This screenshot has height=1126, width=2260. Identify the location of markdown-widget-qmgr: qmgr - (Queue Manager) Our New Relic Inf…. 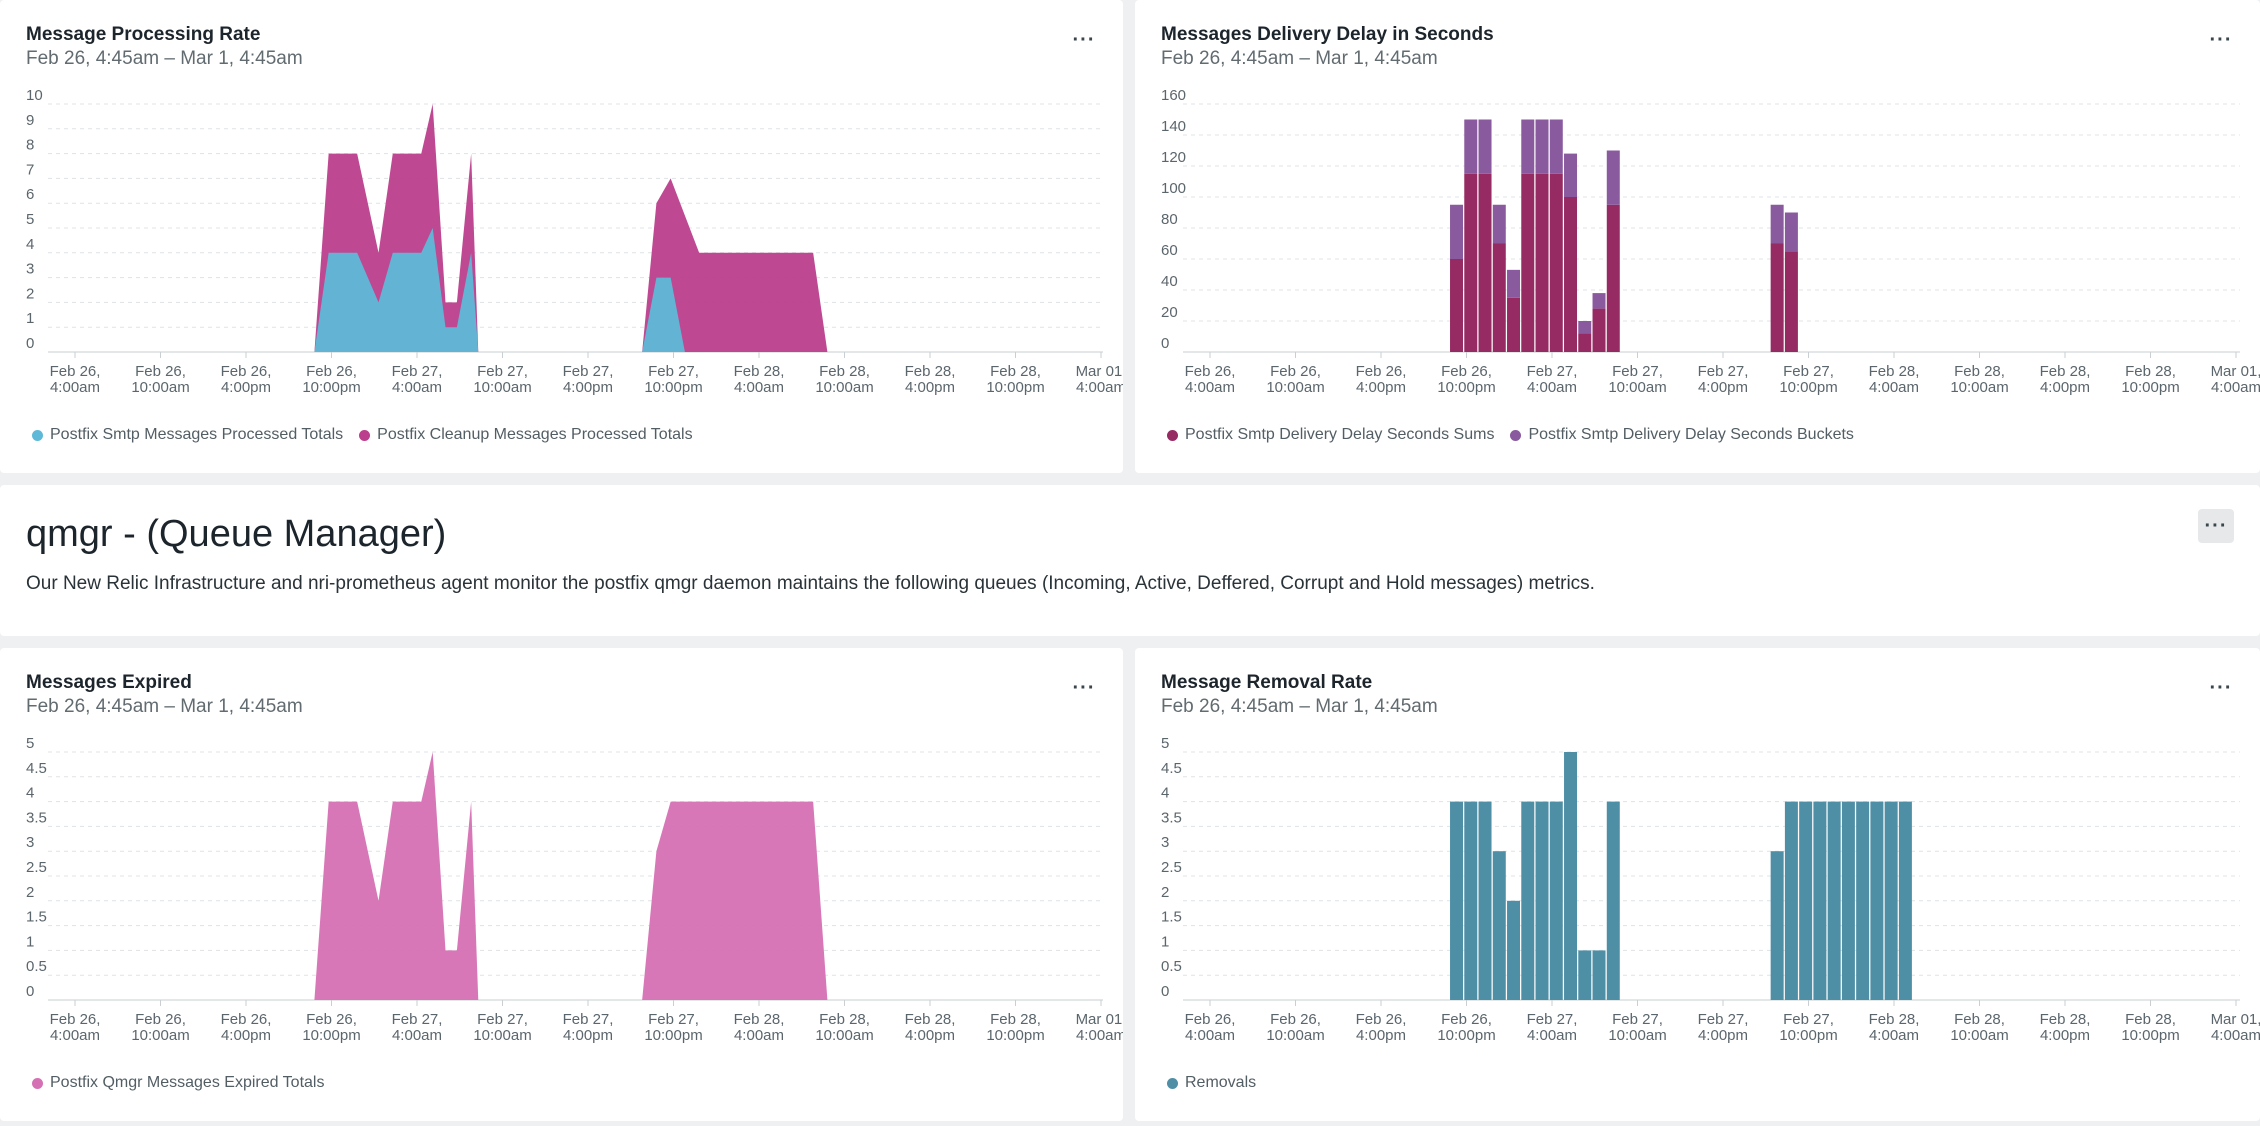
(1130, 560).